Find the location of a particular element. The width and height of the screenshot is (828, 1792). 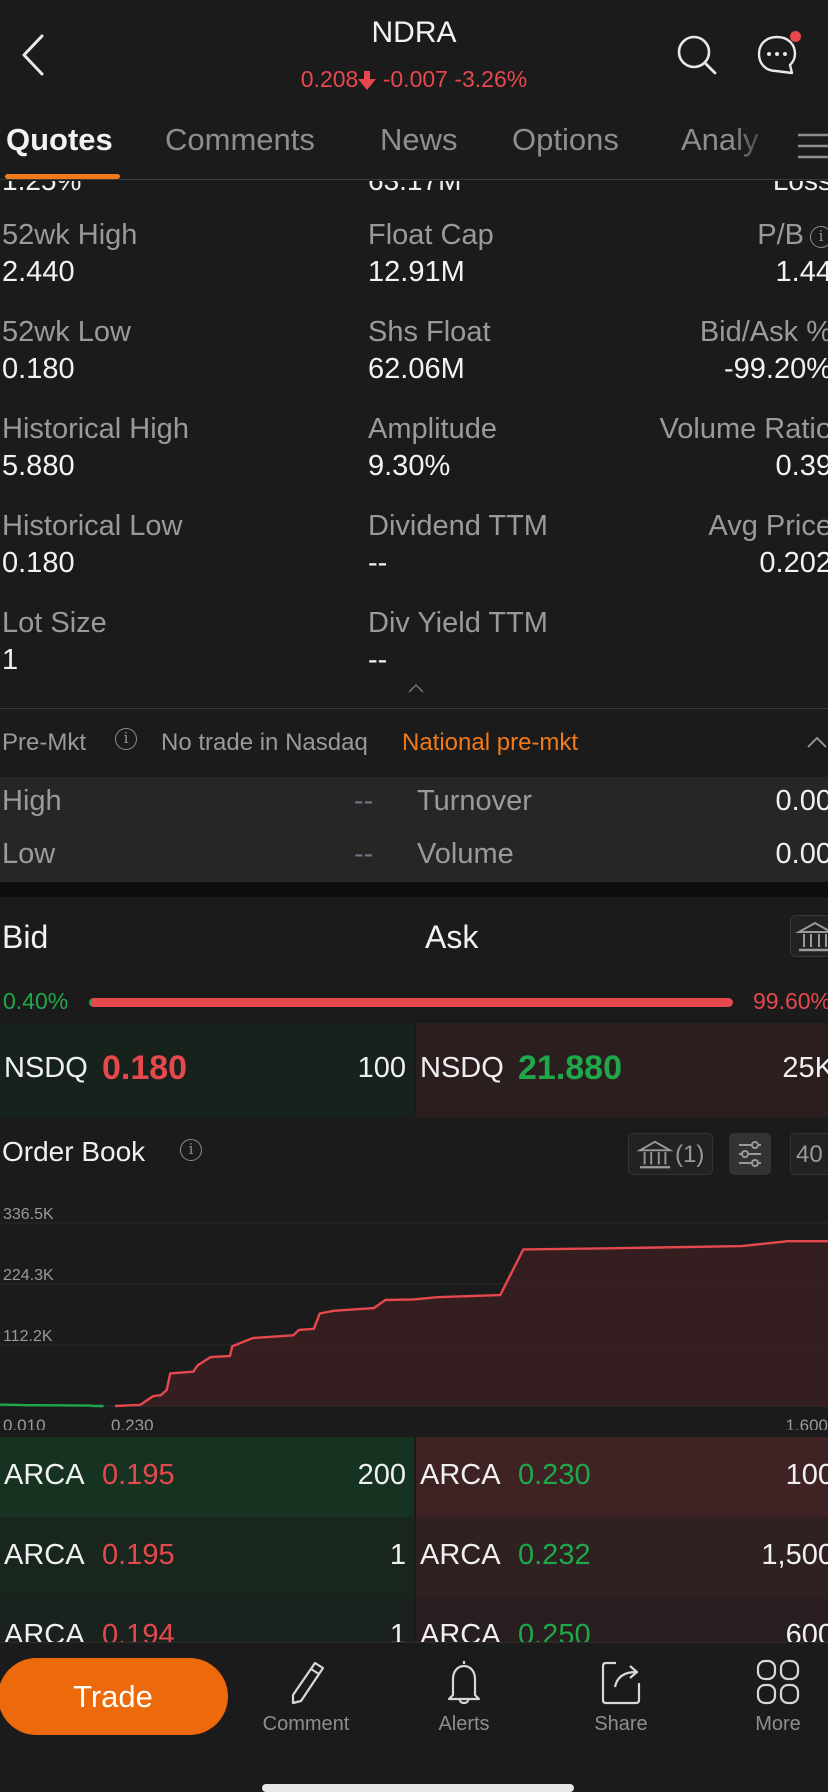

comment-button: Comment is located at coordinates (306, 1704).